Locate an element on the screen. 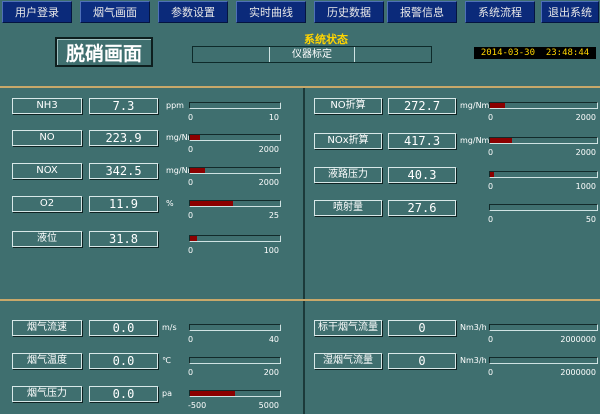 The height and width of the screenshot is (414, 600). system-status-box: 仪器标定 is located at coordinates (312, 54).